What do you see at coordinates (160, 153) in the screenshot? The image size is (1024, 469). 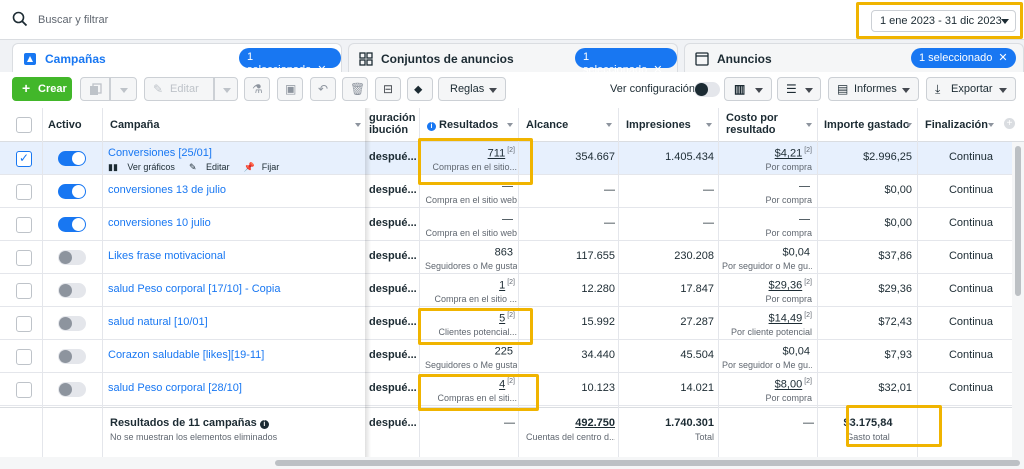 I see `campaign-name-link: Conversiones [25/01]` at bounding box center [160, 153].